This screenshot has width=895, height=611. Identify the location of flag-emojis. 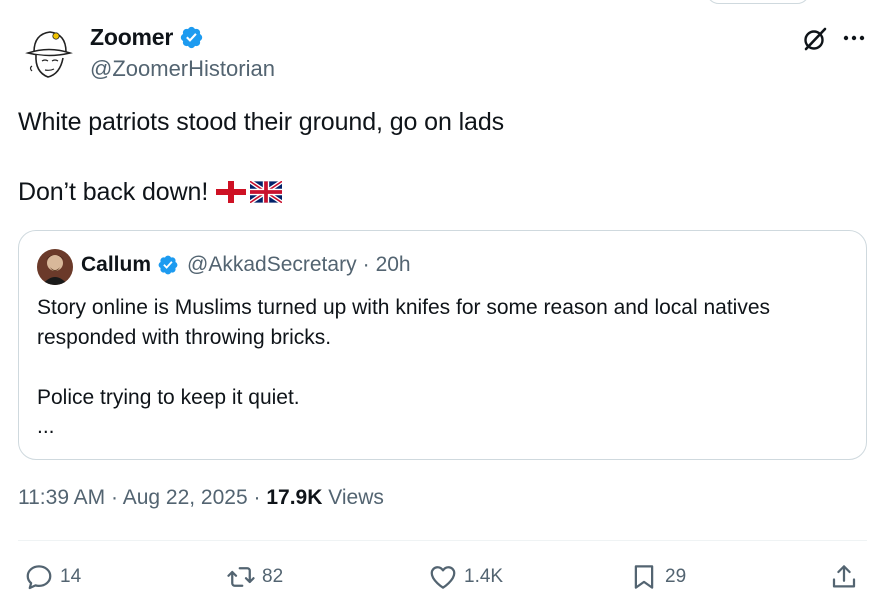
(249, 192).